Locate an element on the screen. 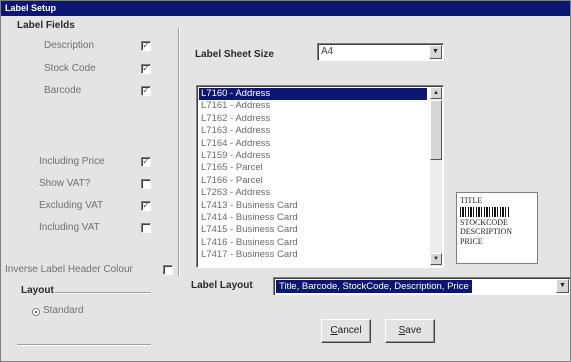  label-preview: TITLE STOCKCODE DESCRIPTION PRICE is located at coordinates (497, 228).